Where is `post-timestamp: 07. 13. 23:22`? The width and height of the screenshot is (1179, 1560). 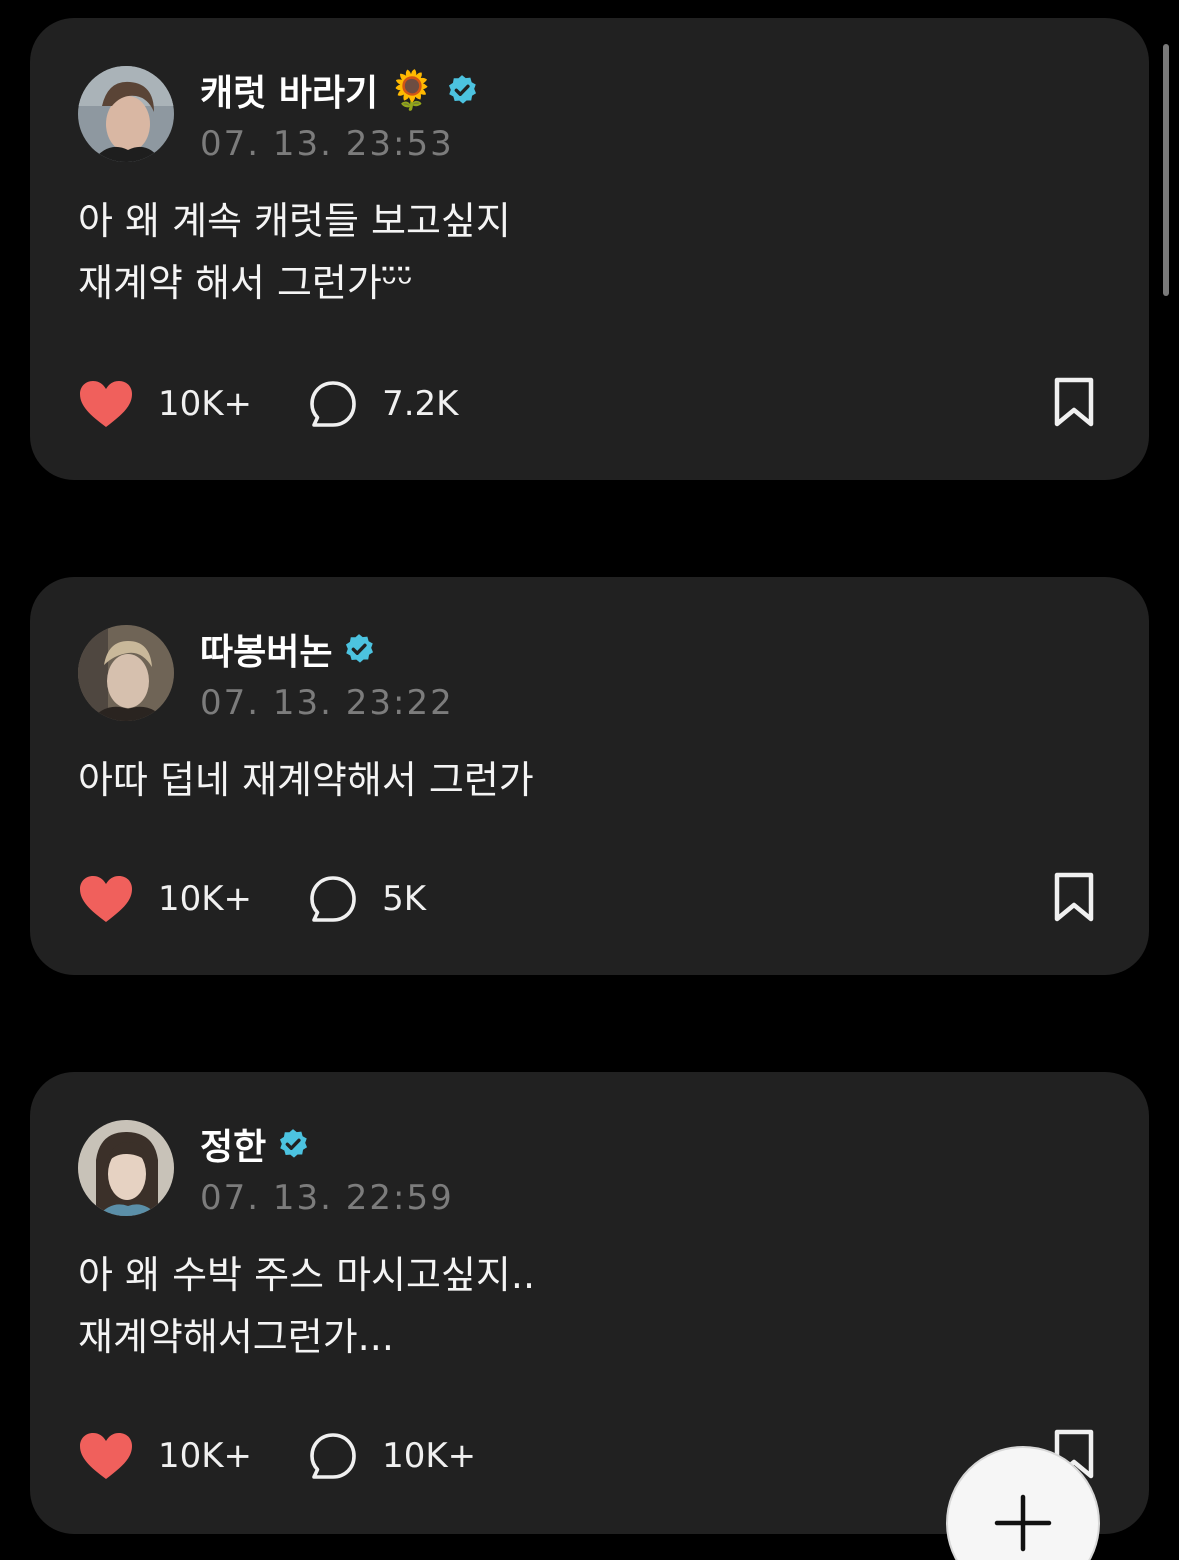 post-timestamp: 07. 13. 23:22 is located at coordinates (327, 703).